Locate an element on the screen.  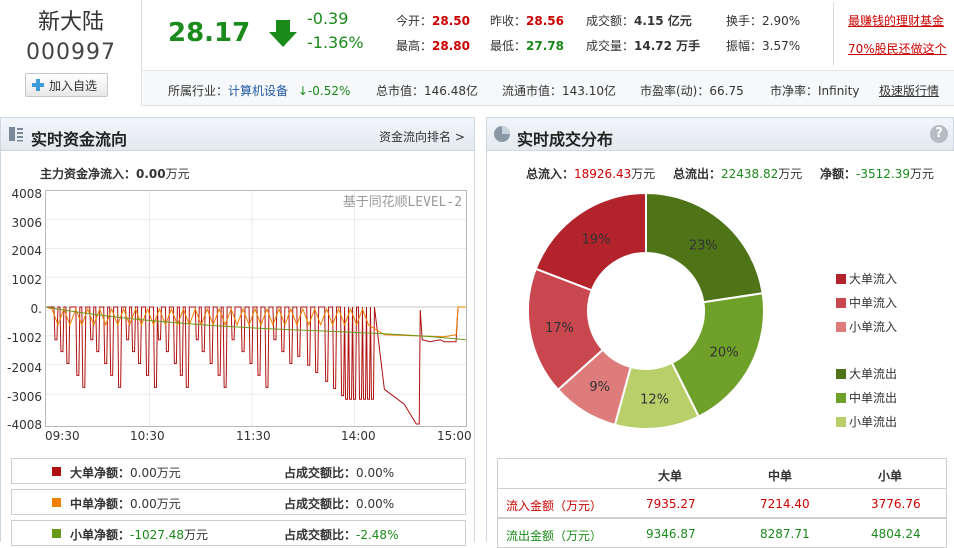
stock-code: 000997 is located at coordinates (71, 52).